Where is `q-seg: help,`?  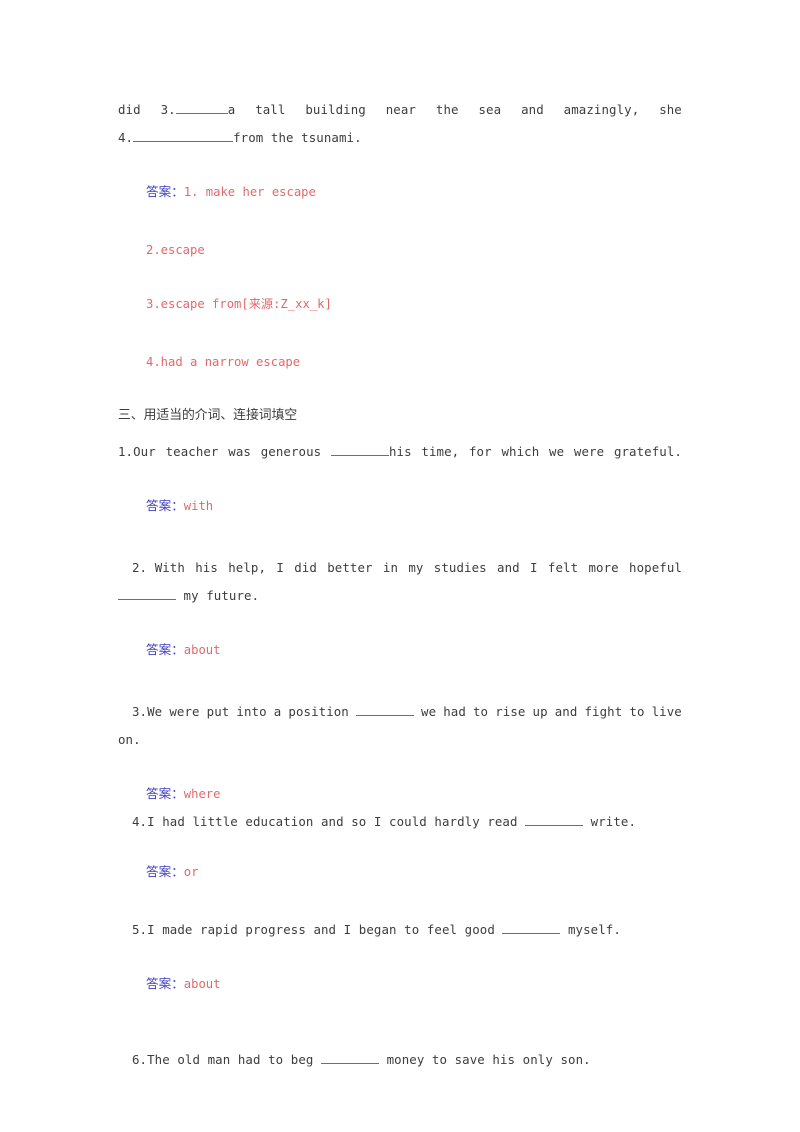 q-seg: help, is located at coordinates (247, 567).